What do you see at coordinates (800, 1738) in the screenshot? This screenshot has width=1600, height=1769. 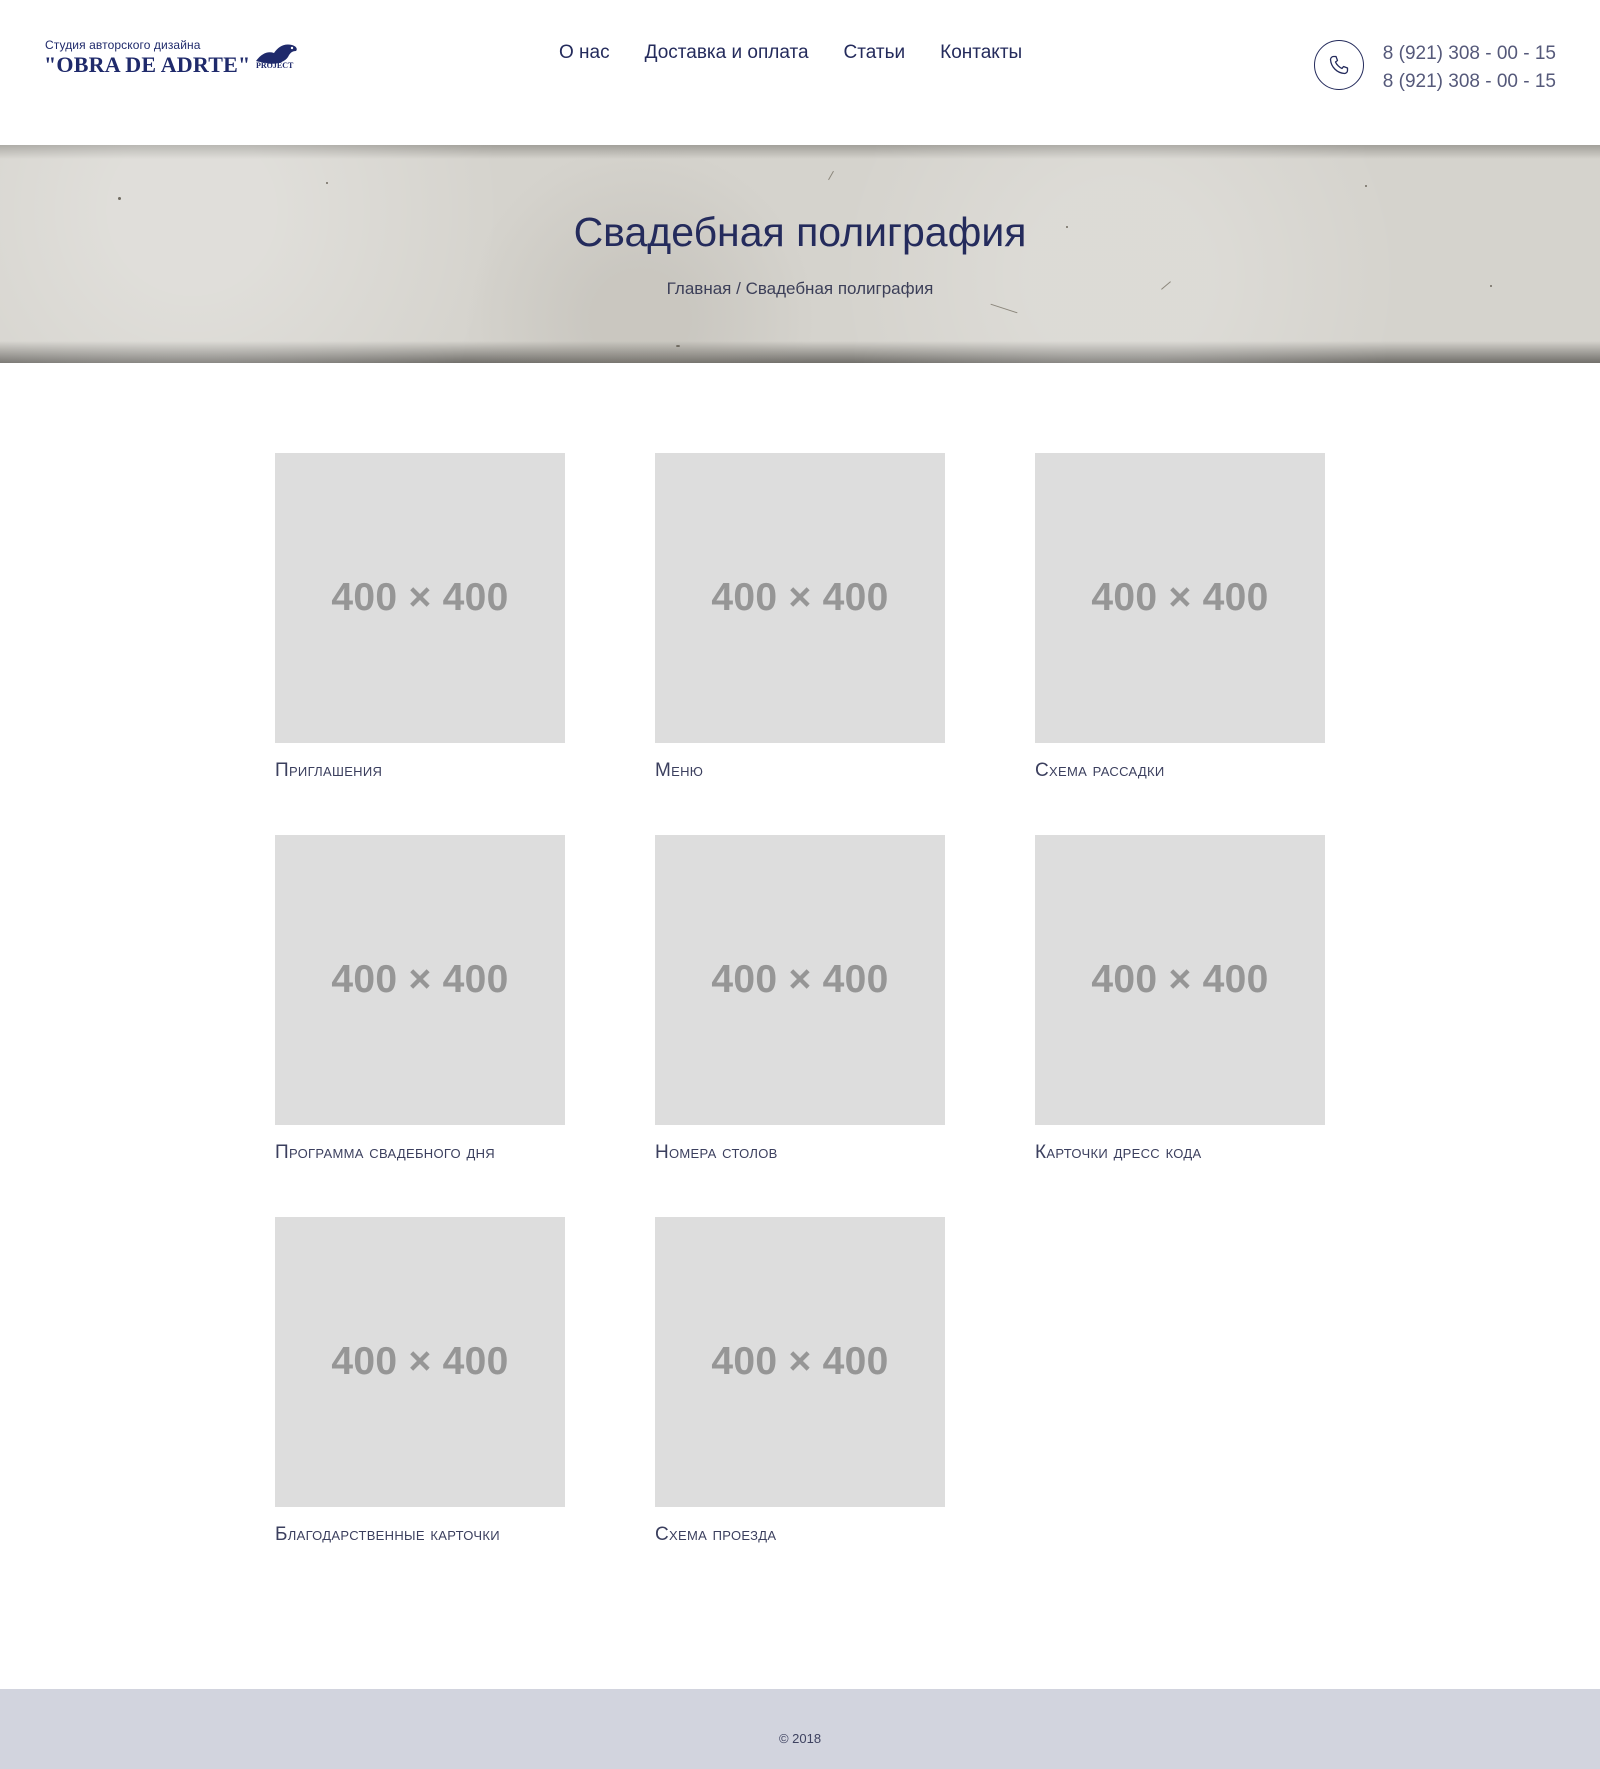 I see `copyright: © 2018` at bounding box center [800, 1738].